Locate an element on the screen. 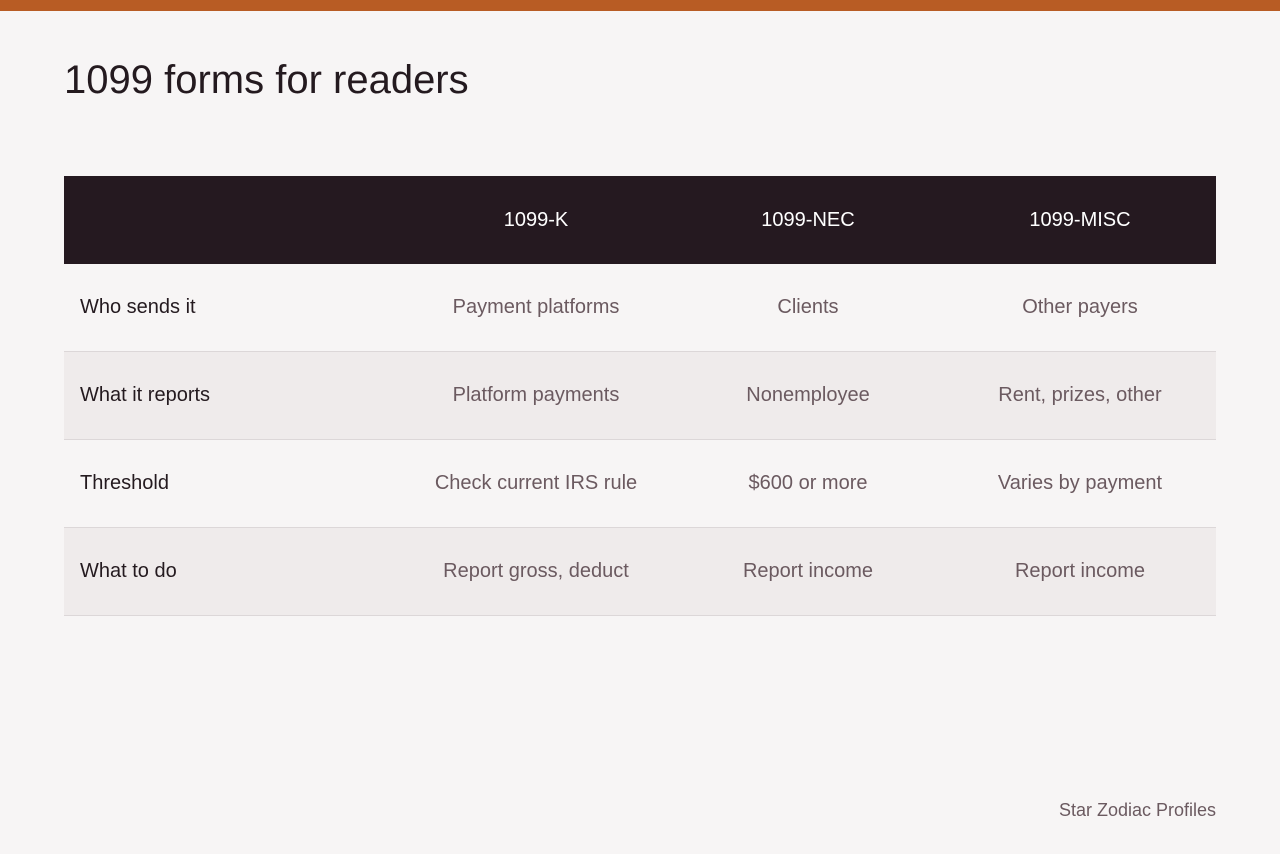 Image resolution: width=1280 pixels, height=854 pixels. table-cell: Rent, prizes, other is located at coordinates (1080, 395).